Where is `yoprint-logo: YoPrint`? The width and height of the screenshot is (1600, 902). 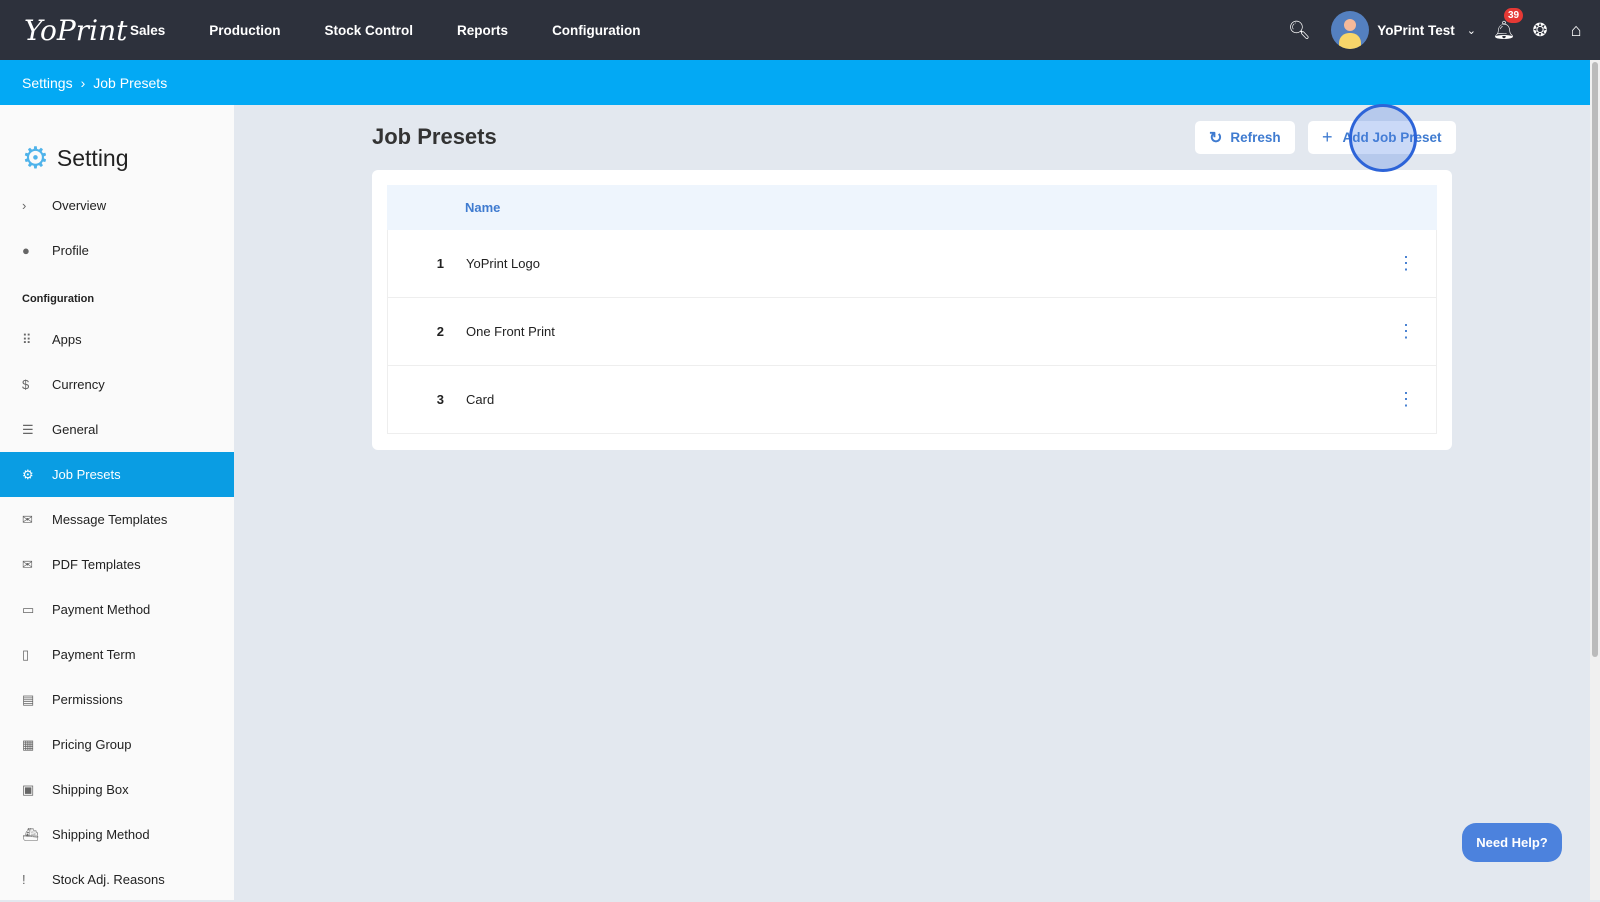 yoprint-logo: YoPrint is located at coordinates (75, 30).